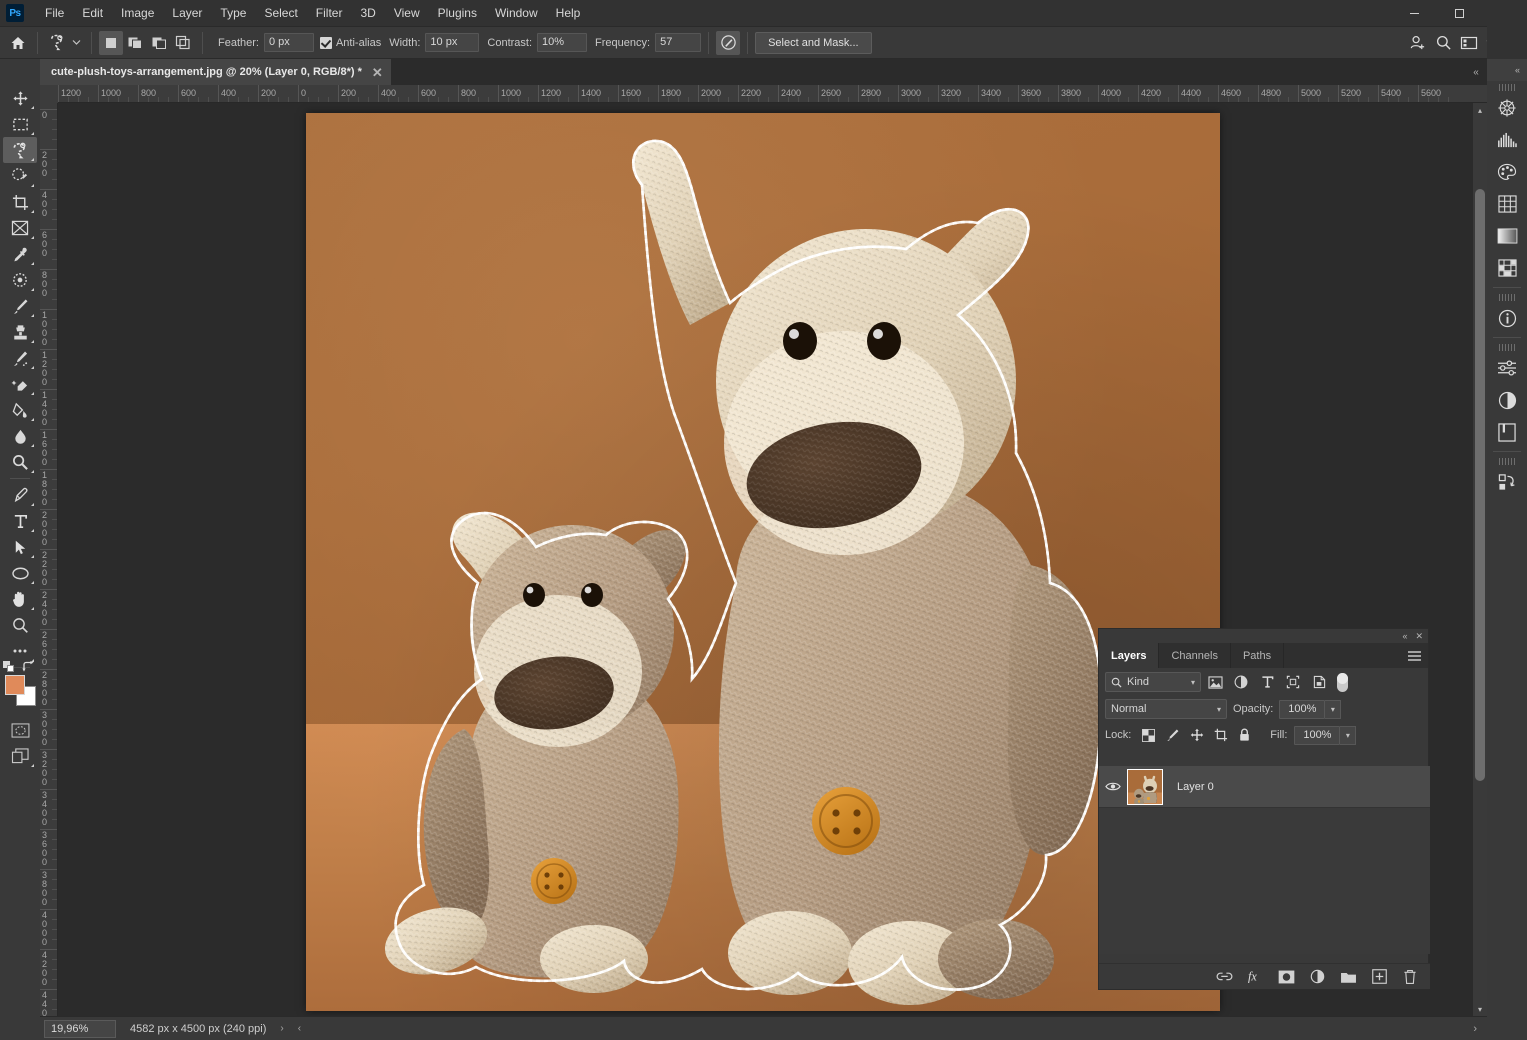 Image resolution: width=1527 pixels, height=1040 pixels. What do you see at coordinates (1507, 482) in the screenshot?
I see `actions-icon` at bounding box center [1507, 482].